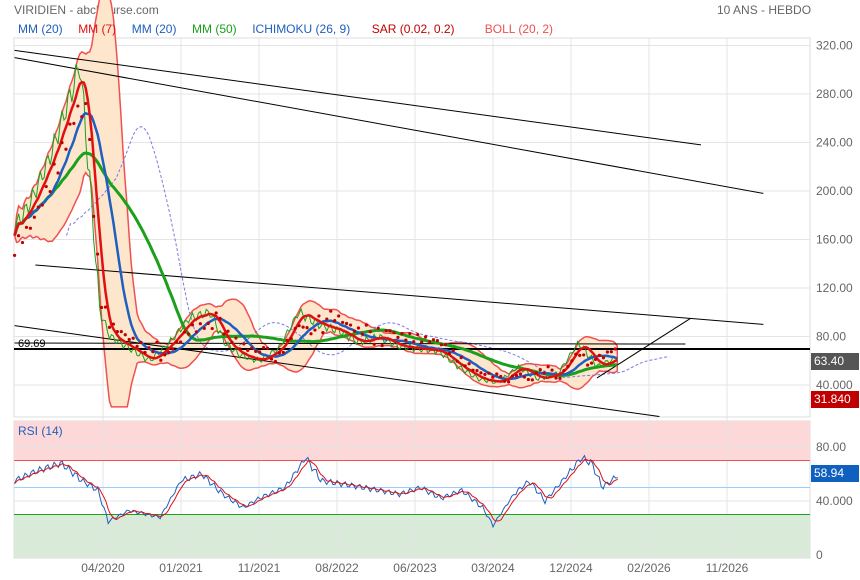  What do you see at coordinates (519, 29) in the screenshot?
I see `legend-item: BOLL (20, 2)` at bounding box center [519, 29].